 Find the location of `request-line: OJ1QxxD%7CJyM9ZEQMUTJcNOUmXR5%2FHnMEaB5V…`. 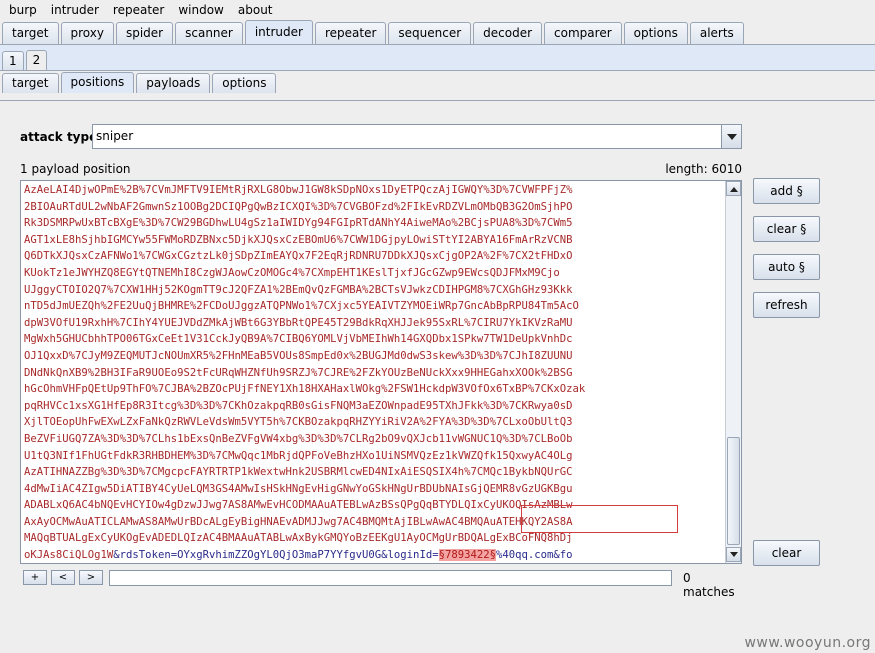

request-line: OJ1QxxD%7CJyM9ZEQMUTJcNOUmXR5%2FHnMEaB5V… is located at coordinates (298, 355).